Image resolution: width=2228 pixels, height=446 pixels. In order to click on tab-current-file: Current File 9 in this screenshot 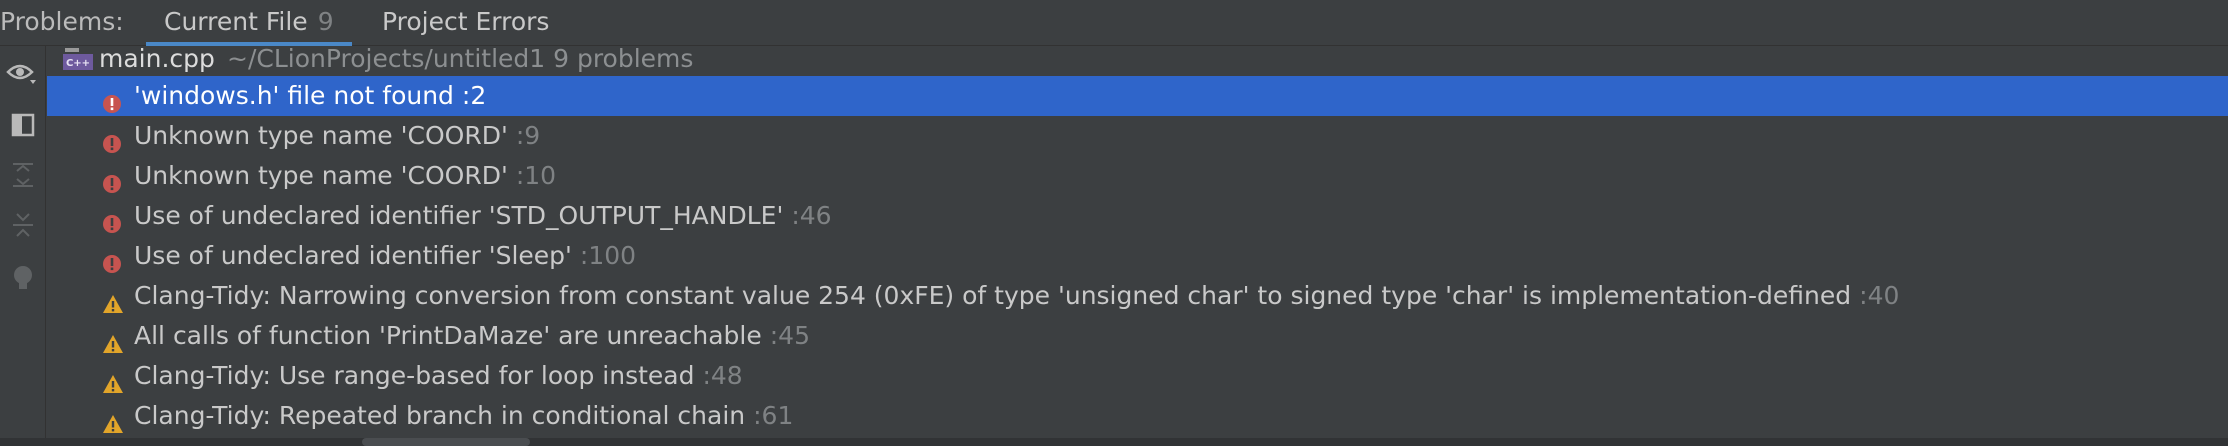, I will do `click(249, 23)`.